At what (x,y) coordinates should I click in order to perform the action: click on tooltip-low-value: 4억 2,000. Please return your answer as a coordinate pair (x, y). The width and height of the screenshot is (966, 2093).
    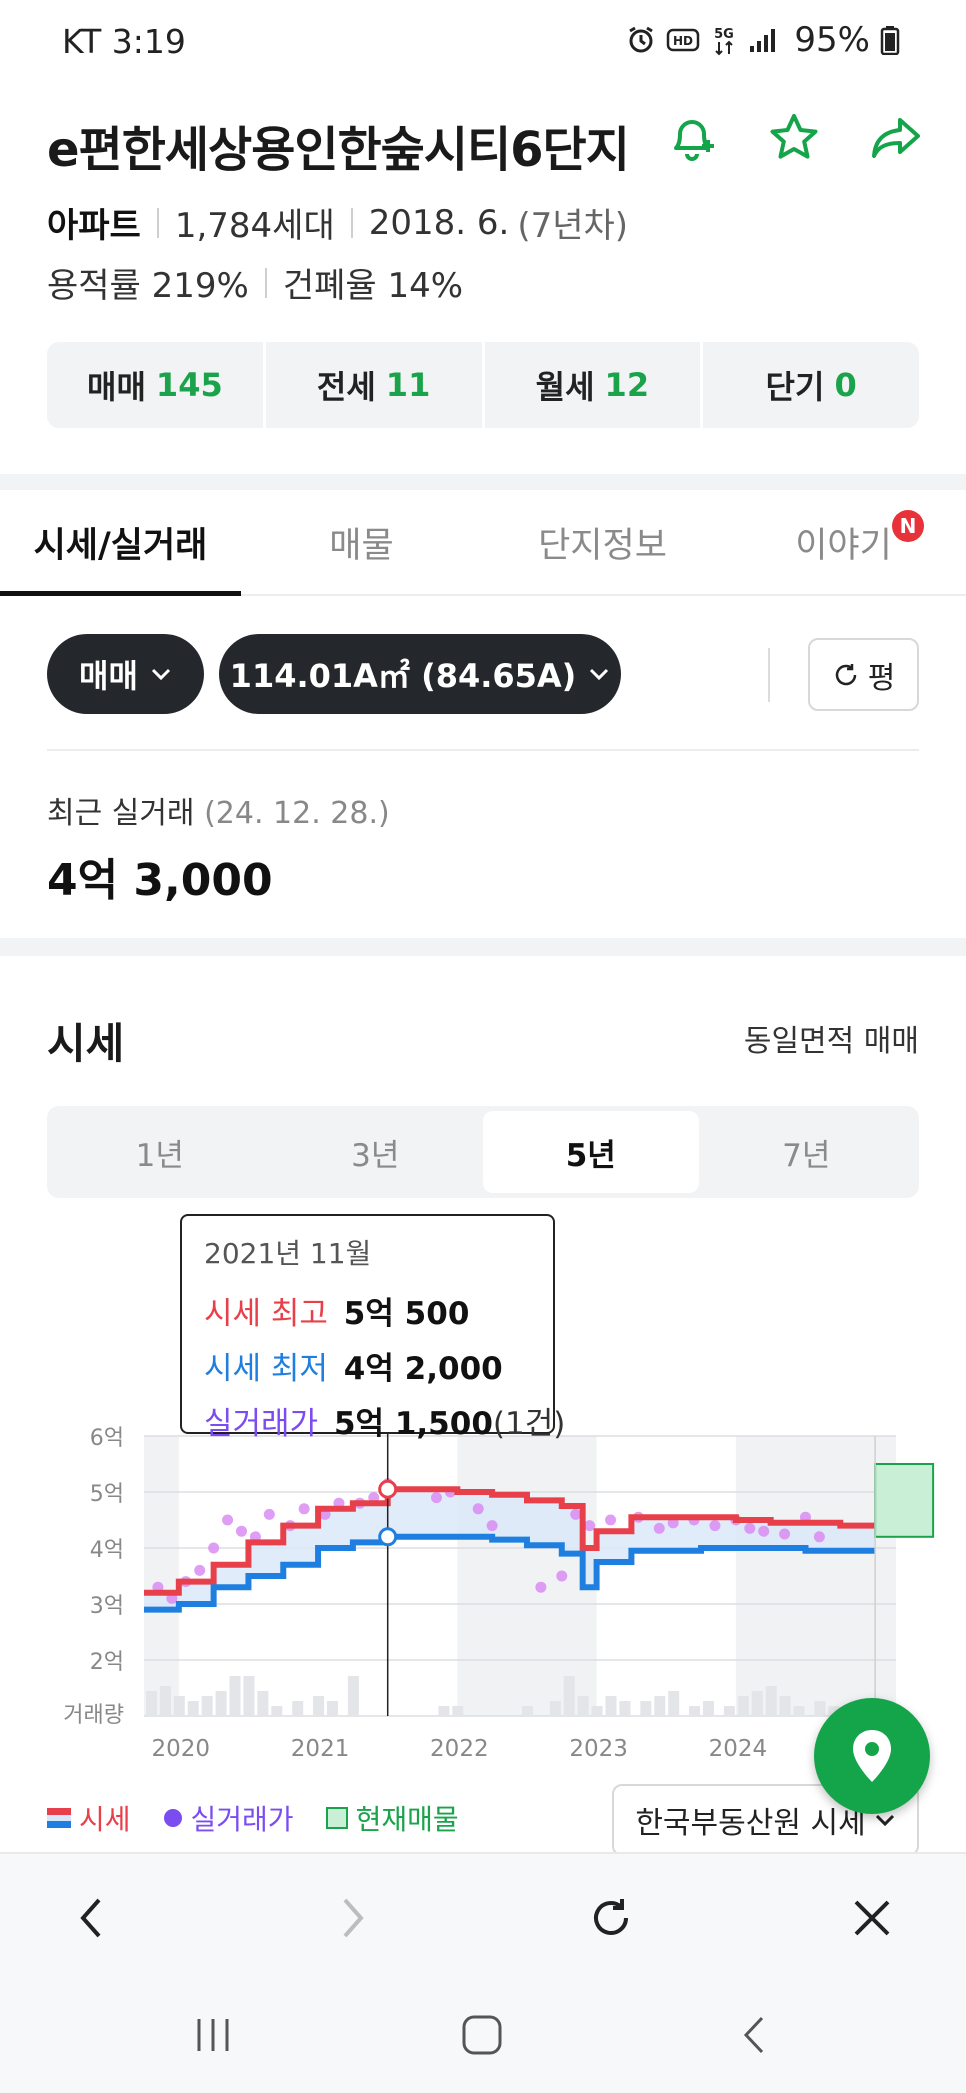
    Looking at the image, I should click on (423, 1369).